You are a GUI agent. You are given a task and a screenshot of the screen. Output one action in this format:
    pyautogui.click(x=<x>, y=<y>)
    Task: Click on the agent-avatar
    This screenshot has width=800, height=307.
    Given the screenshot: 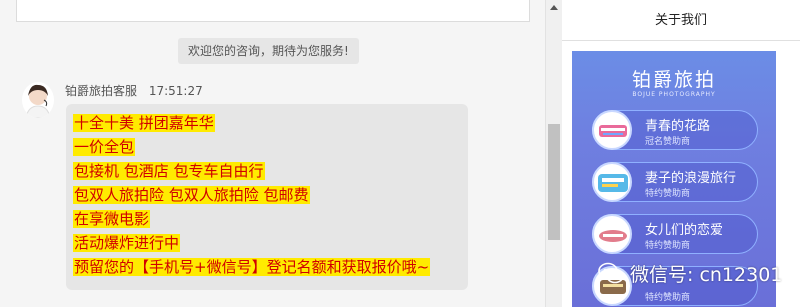 What is the action you would take?
    pyautogui.click(x=38, y=100)
    